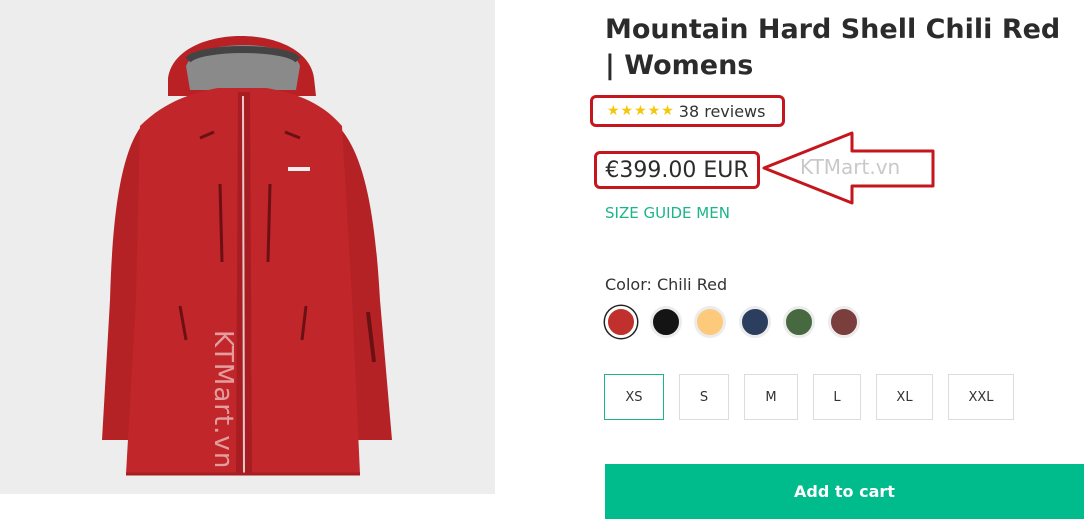 This screenshot has height=528, width=1086. What do you see at coordinates (641, 111) in the screenshot?
I see `star-rating-icon: ★★★★★` at bounding box center [641, 111].